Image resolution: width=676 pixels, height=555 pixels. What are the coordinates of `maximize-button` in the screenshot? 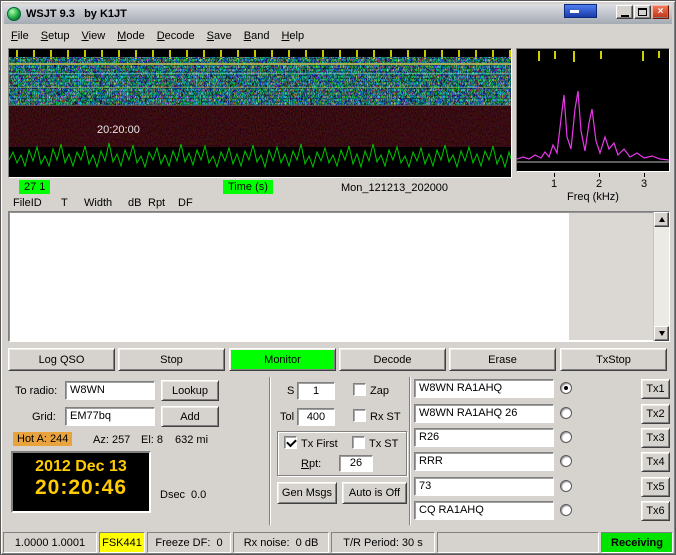 It's located at (642, 12).